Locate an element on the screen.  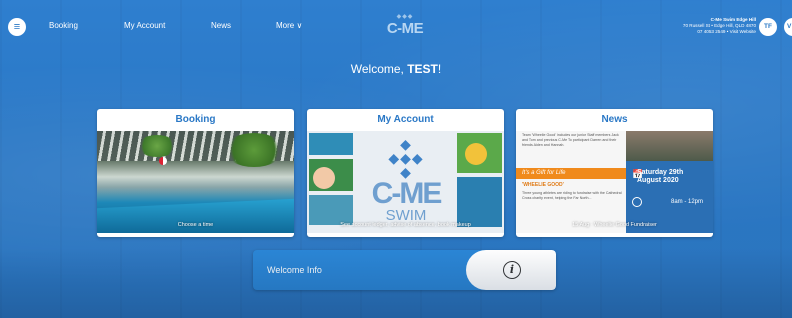
flyer-banner: It's a Gift for Life is located at coordinates (571, 173).